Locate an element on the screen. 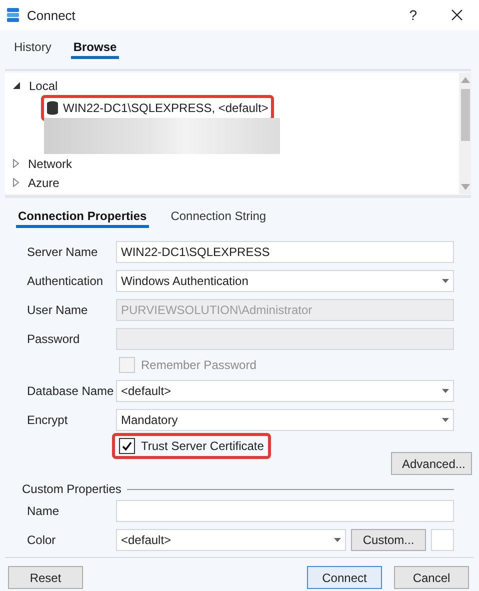  help-button: ? is located at coordinates (413, 15).